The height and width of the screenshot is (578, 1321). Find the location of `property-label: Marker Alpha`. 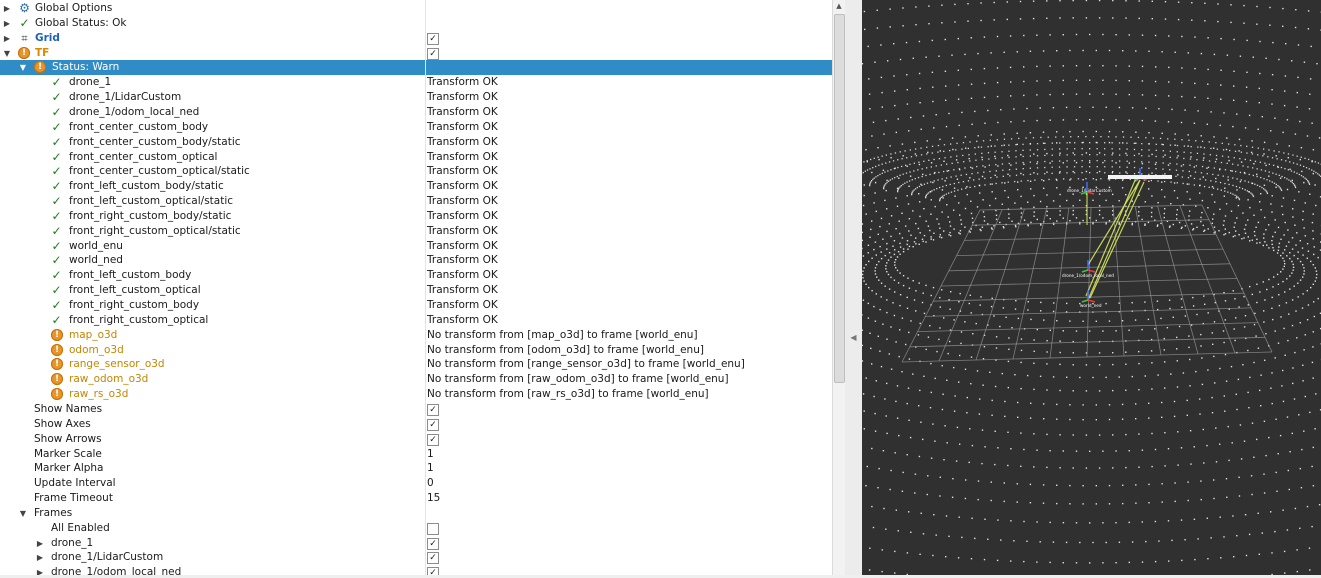

property-label: Marker Alpha is located at coordinates (69, 468).